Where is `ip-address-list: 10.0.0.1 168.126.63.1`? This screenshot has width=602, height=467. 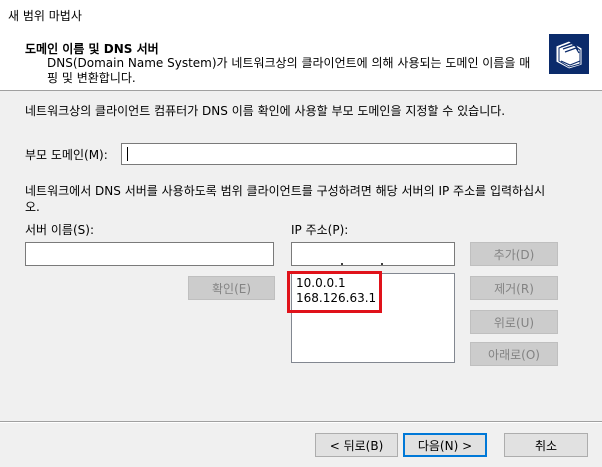
ip-address-list: 10.0.0.1 168.126.63.1 is located at coordinates (373, 318).